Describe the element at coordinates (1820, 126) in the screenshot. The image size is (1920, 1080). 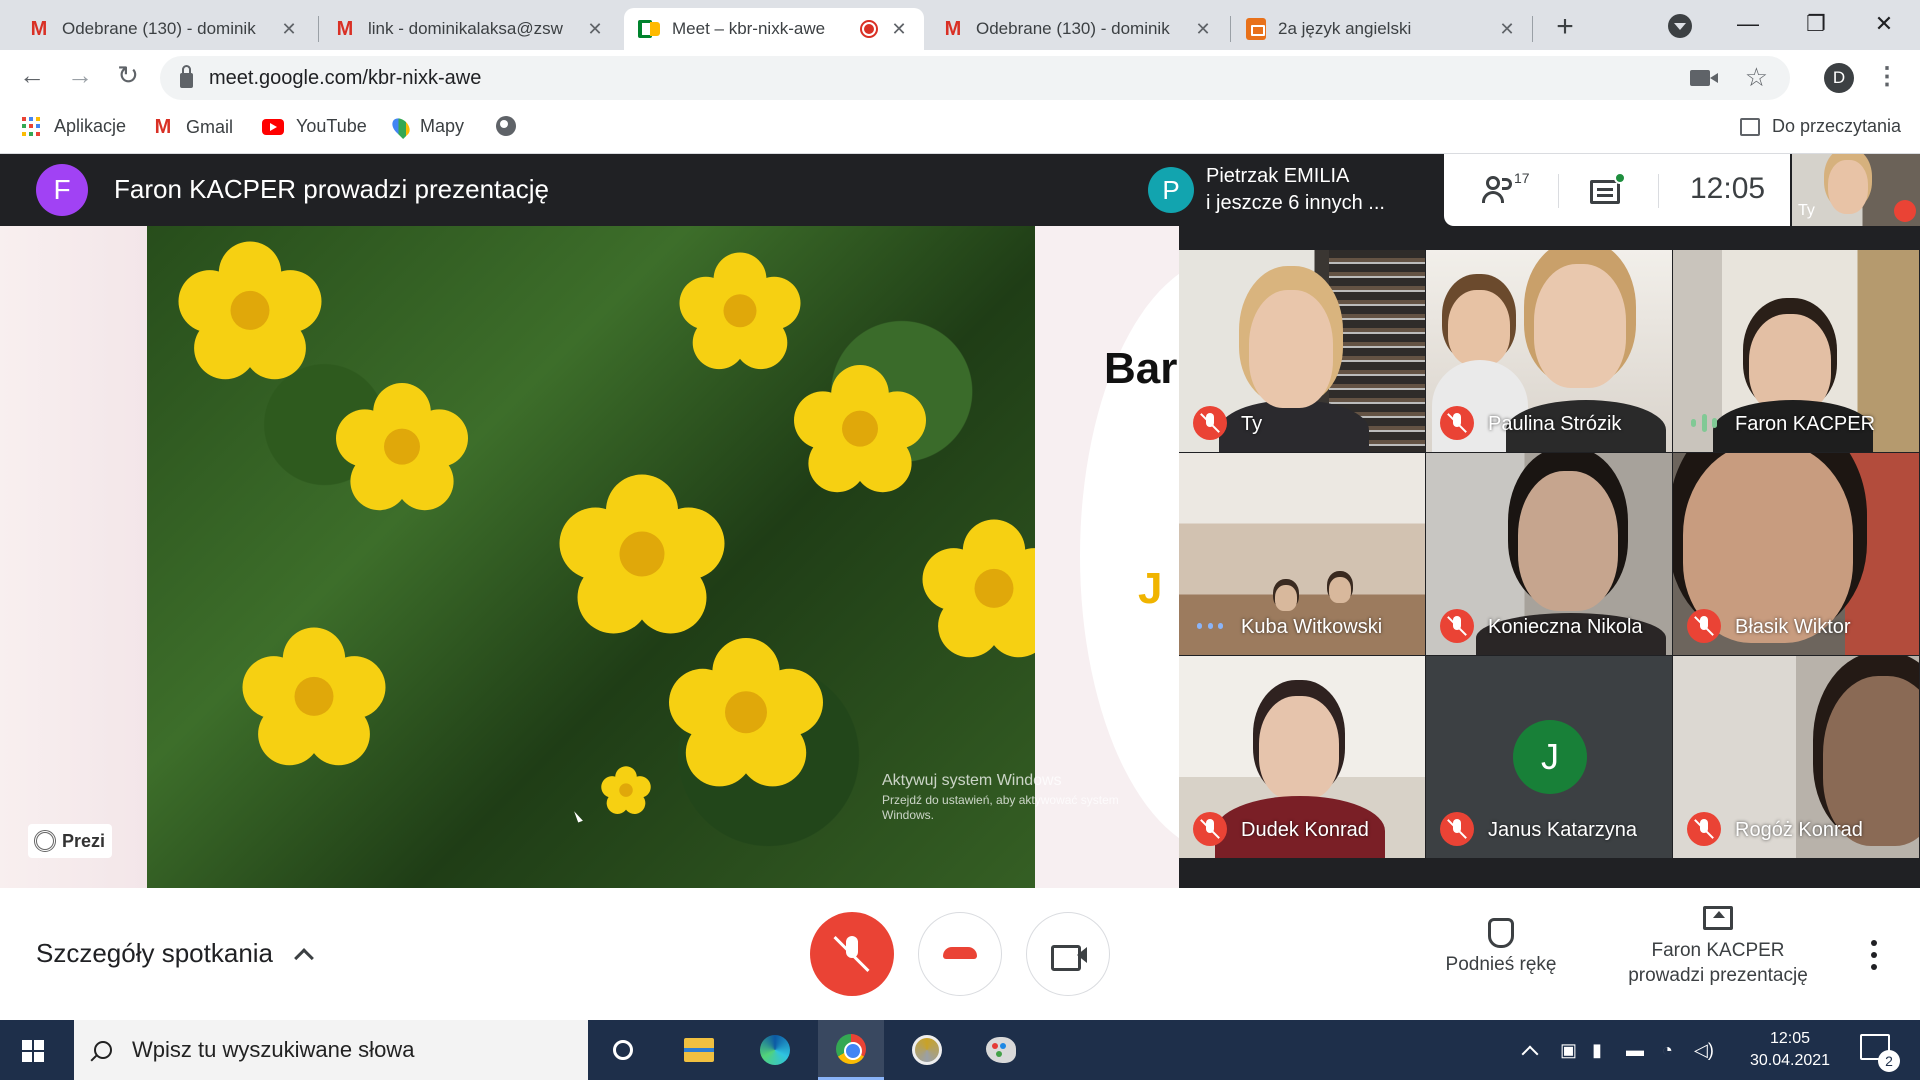
I see `reading-list-button: Do przeczytania` at that location.